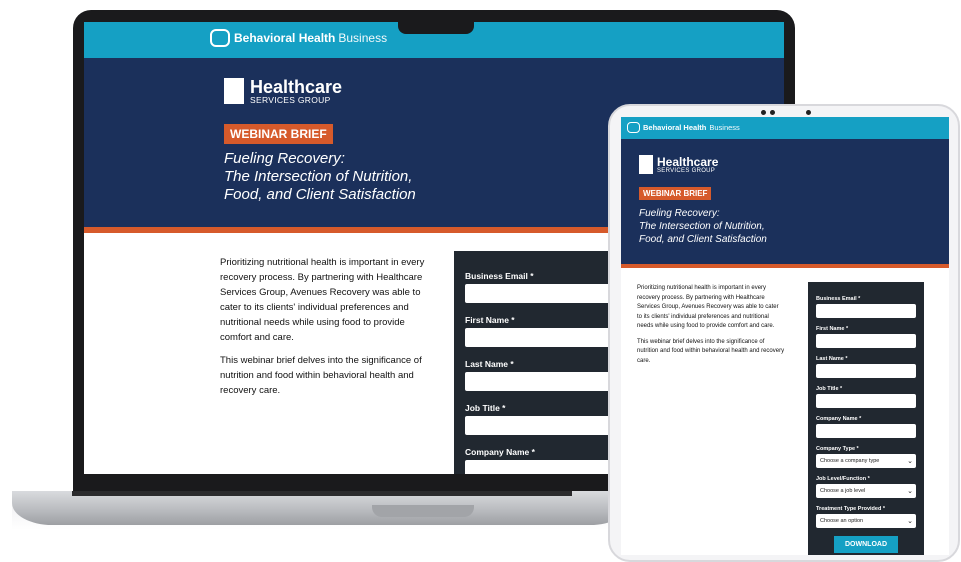 The width and height of the screenshot is (961, 562). I want to click on bhb-logo: Behavioral Health Business, so click(298, 38).